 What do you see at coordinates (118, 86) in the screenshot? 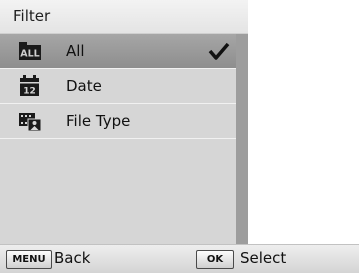
I see `filter-option-date: 12 Date` at bounding box center [118, 86].